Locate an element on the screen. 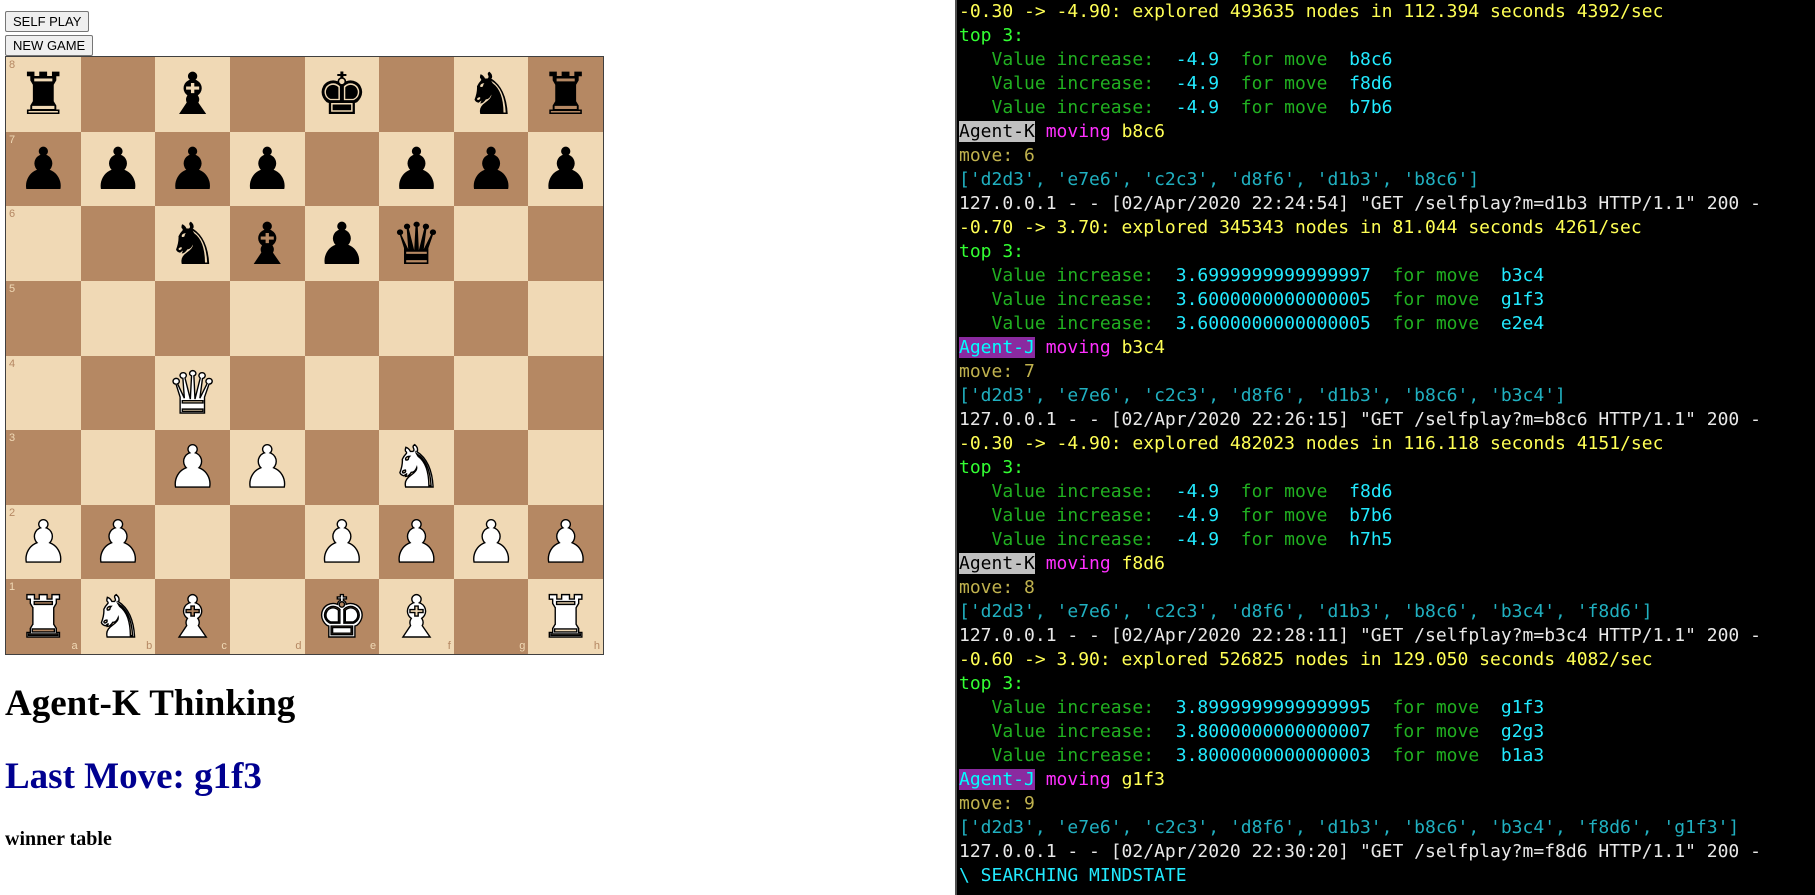 This screenshot has width=1815, height=895. square-a8: 8 ♜ is located at coordinates (43, 94).